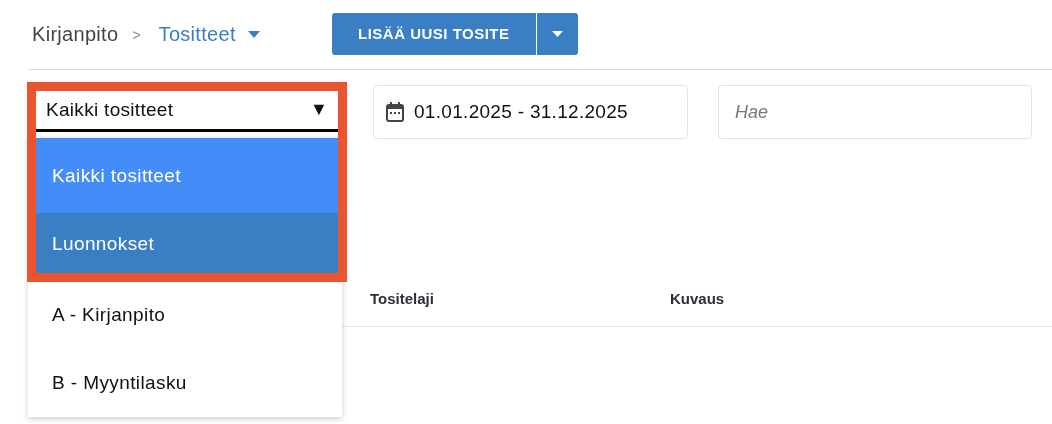  Describe the element at coordinates (402, 298) in the screenshot. I see `column-header: Tositelaji` at that location.